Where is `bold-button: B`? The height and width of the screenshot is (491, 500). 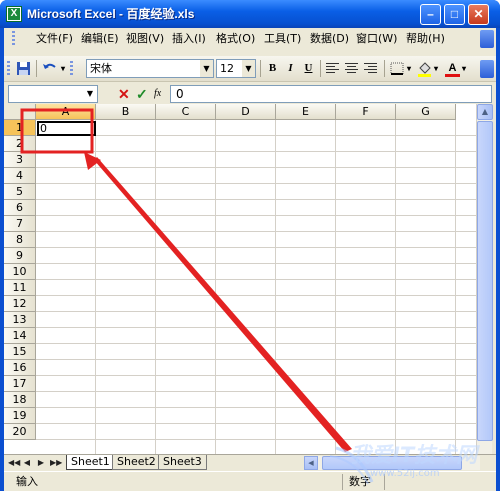 bold-button: B is located at coordinates (272, 68).